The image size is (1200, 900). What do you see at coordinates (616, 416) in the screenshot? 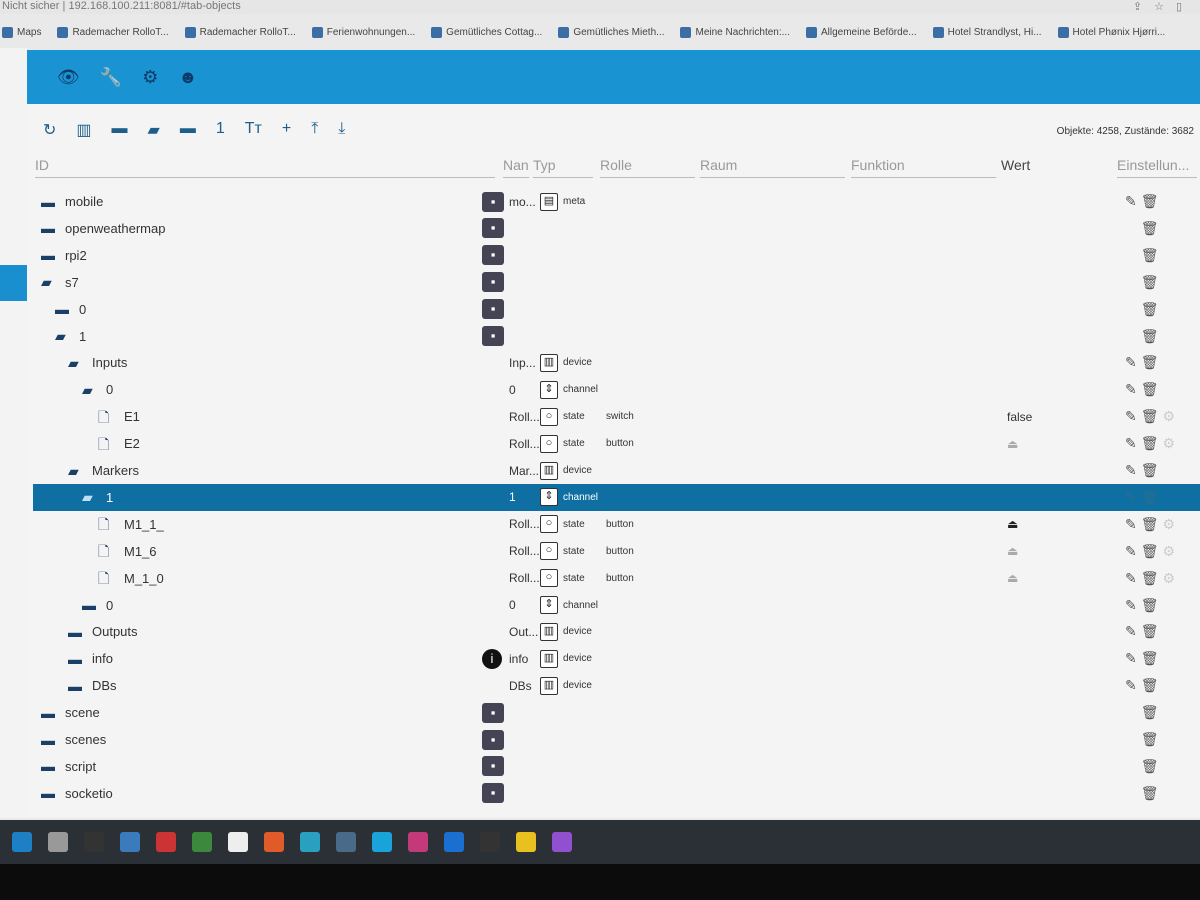
I see `tree-row: 🗋 E1 Roll... ○ state switch false ✎🗑⚙` at bounding box center [616, 416].